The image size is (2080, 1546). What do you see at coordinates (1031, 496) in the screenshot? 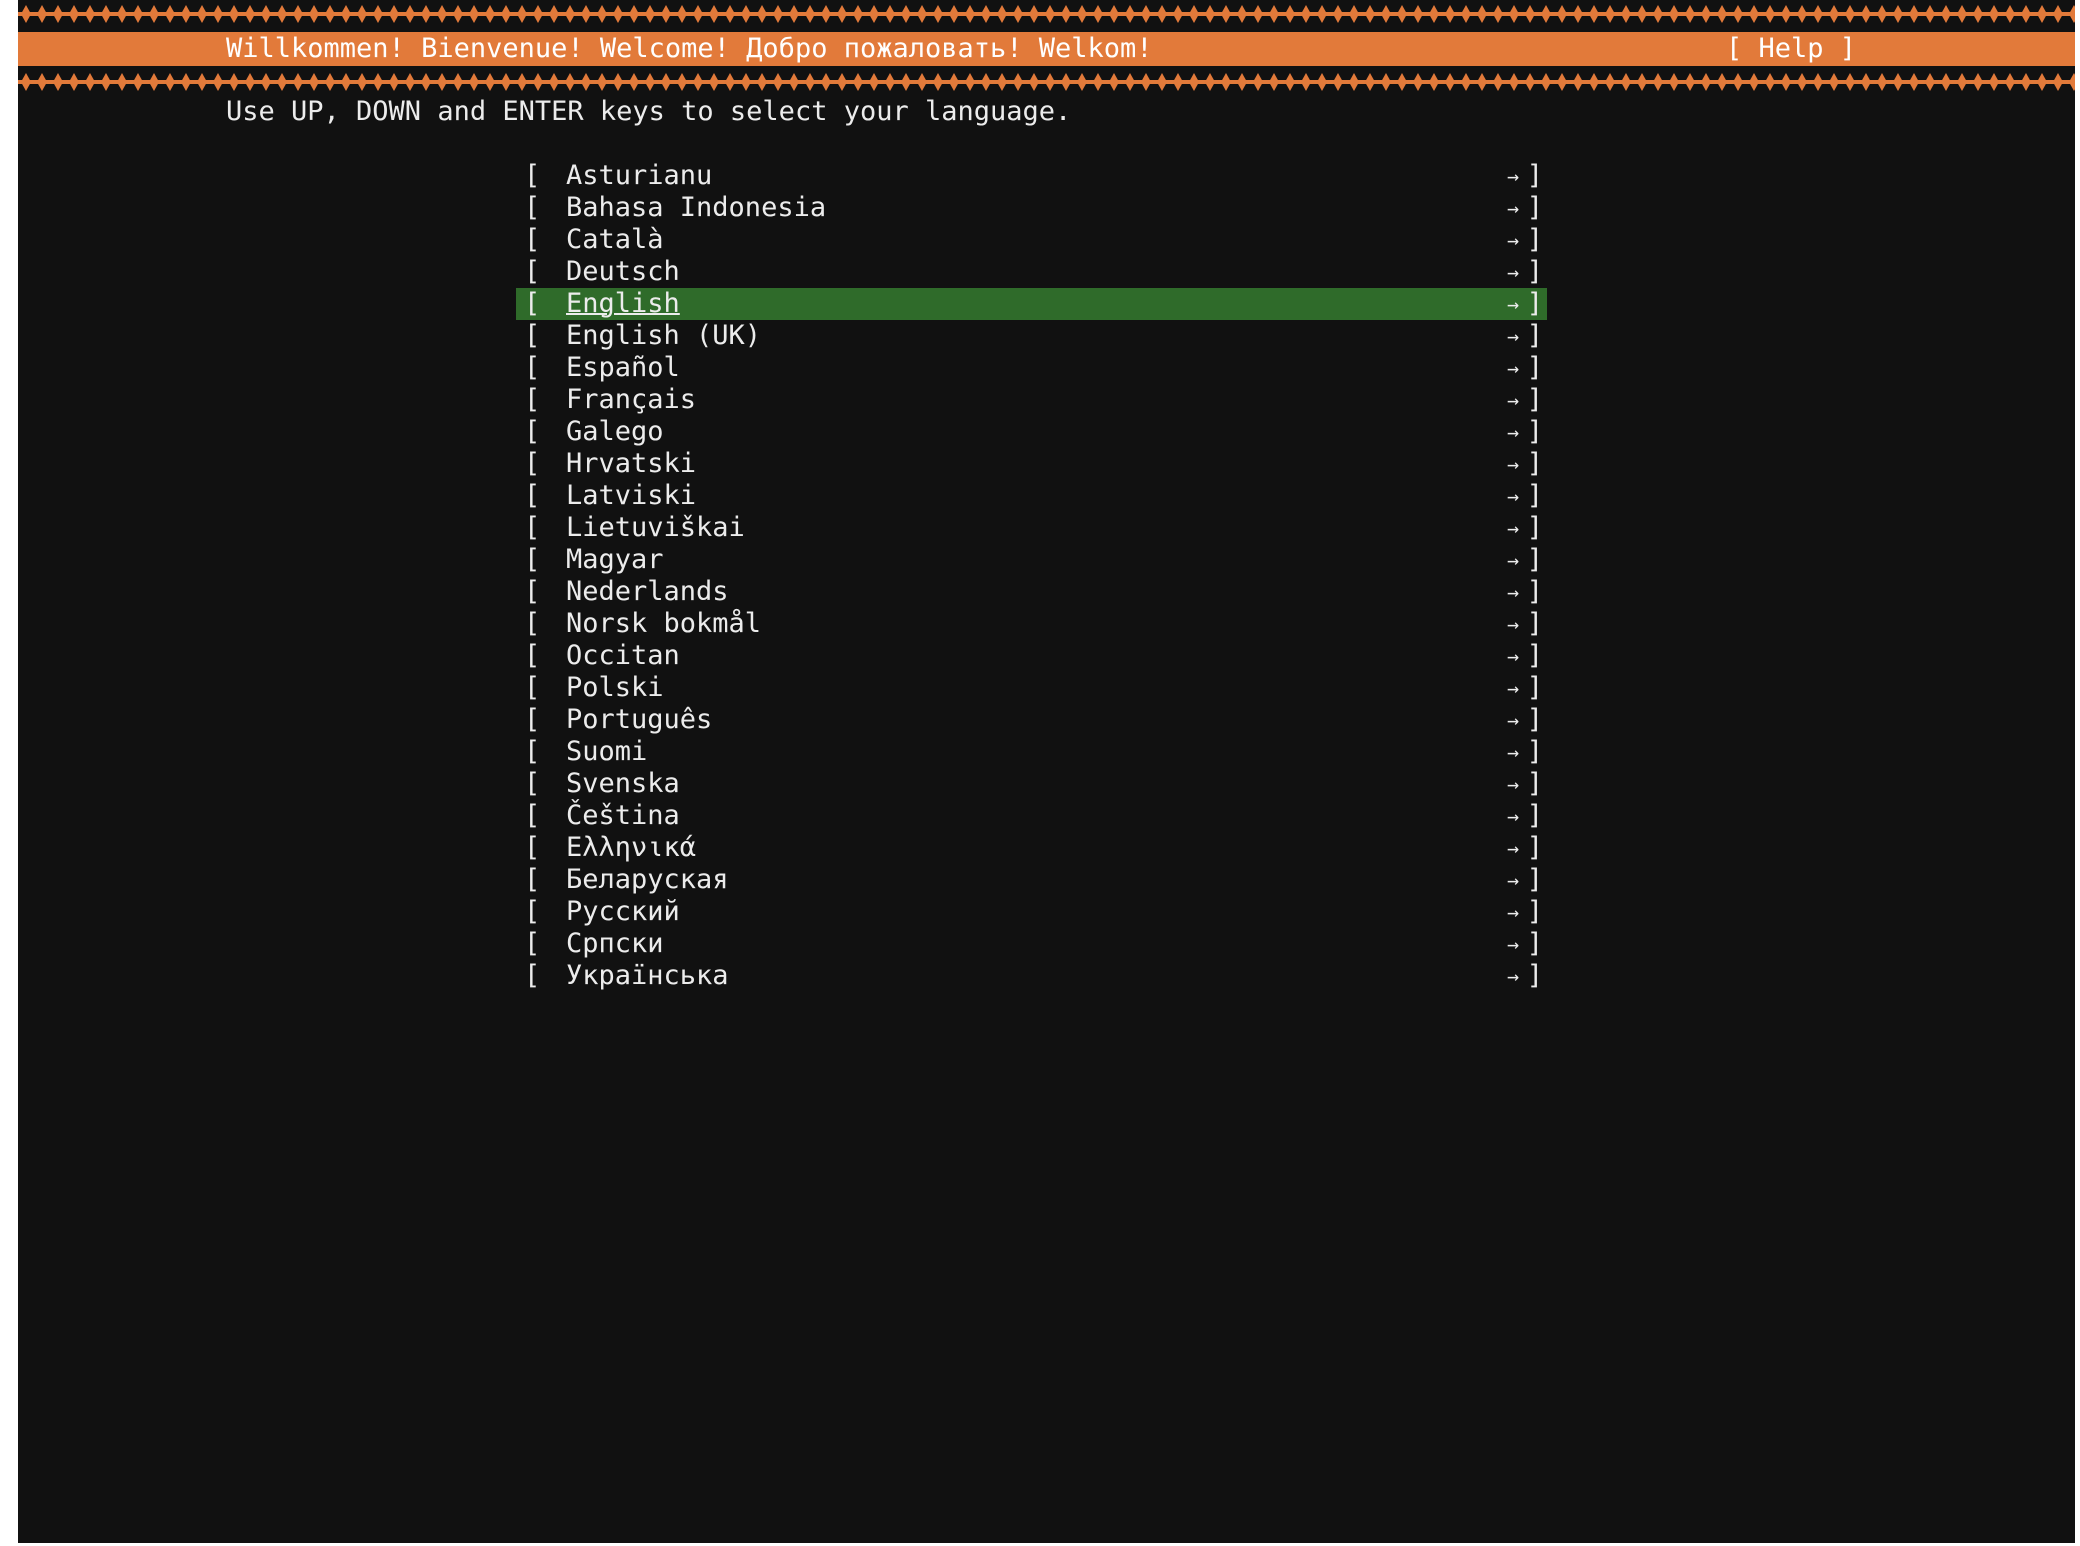
I see `language-option: [Latviski →]` at bounding box center [1031, 496].